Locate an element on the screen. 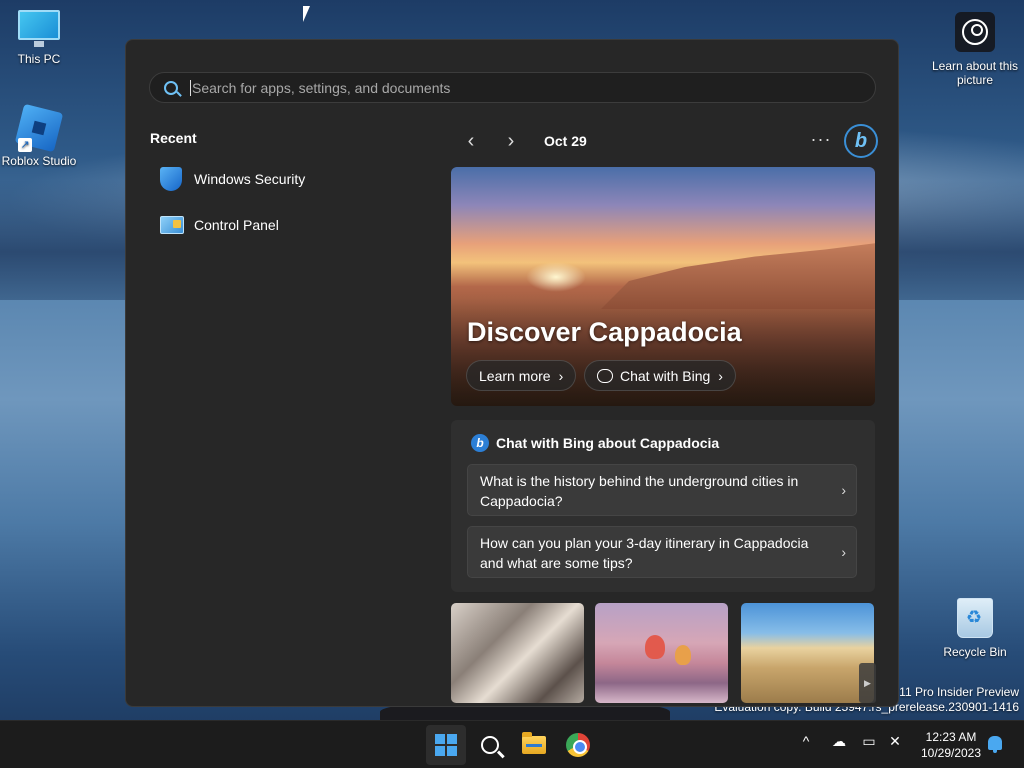 This screenshot has width=1024, height=768. taskbar: ^ ☁ ▭ ✕ 12:23 AM 10/29/2023 is located at coordinates (512, 744).